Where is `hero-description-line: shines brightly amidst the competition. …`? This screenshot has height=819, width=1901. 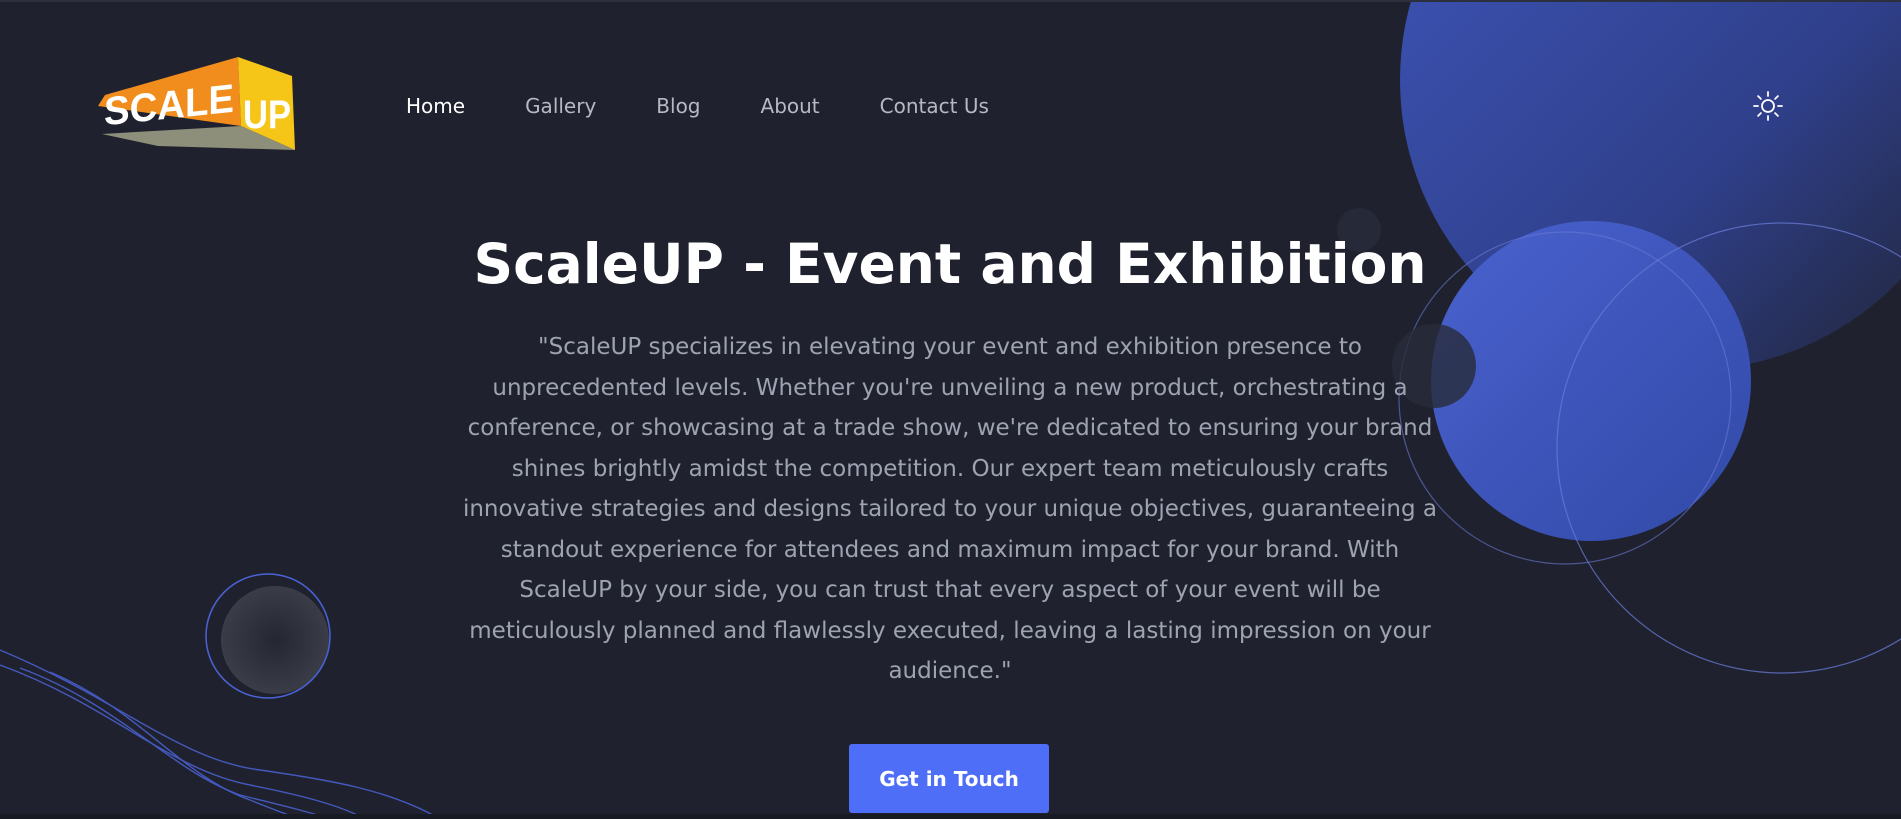
hero-description-line: shines brightly amidst the competition. … is located at coordinates (950, 468).